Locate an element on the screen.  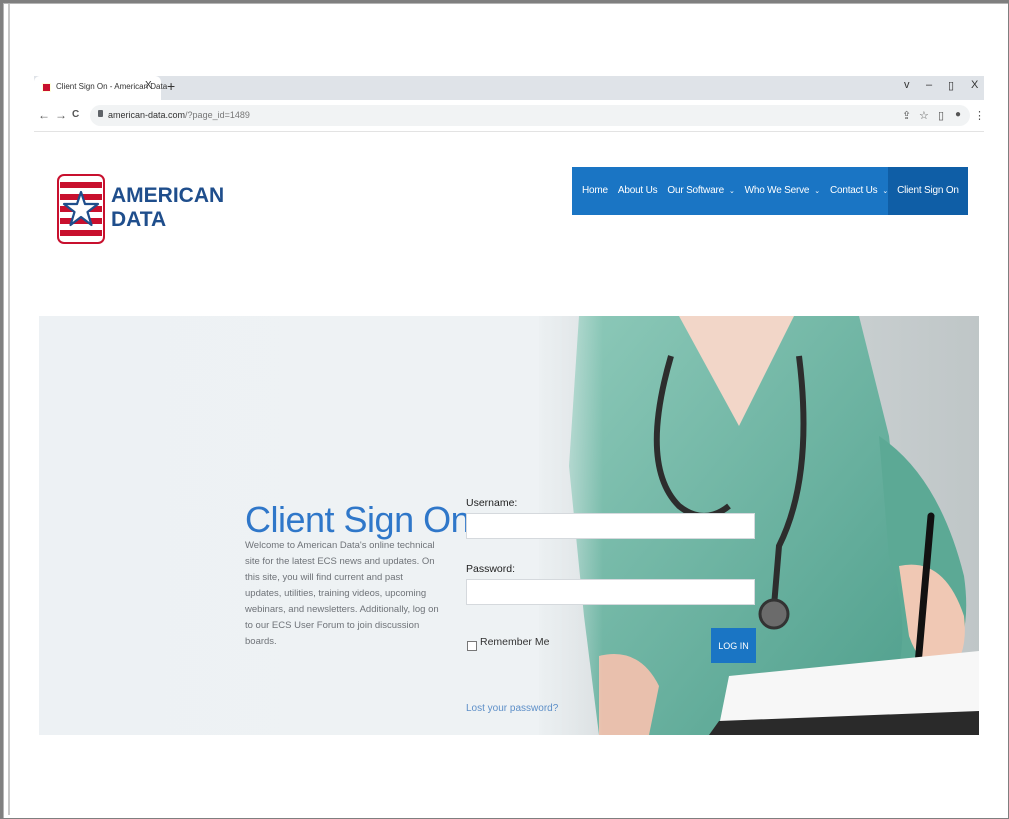
password-label: Password: is located at coordinates (491, 569).